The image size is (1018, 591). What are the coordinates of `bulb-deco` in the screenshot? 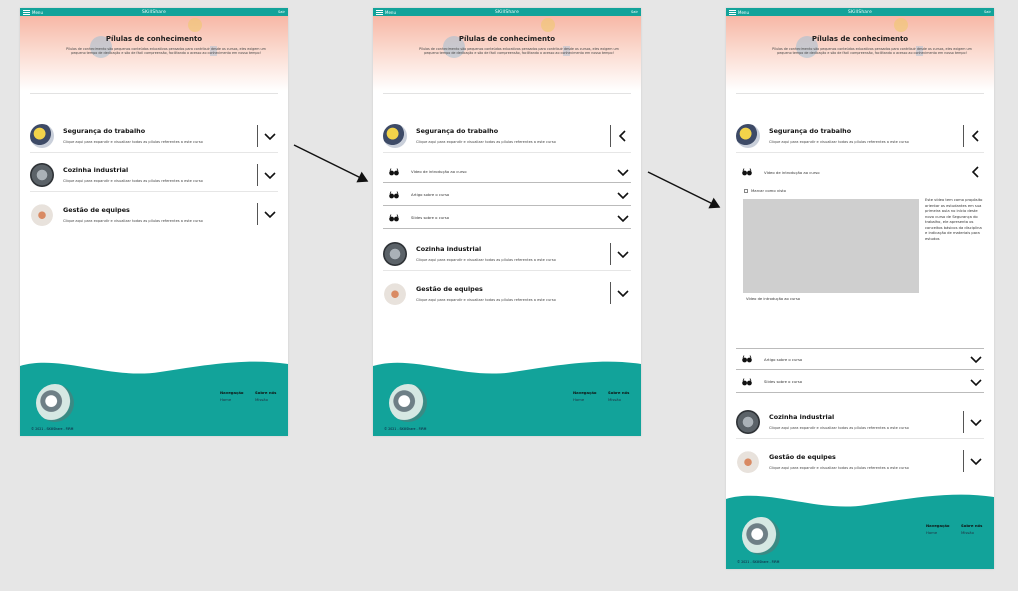 It's located at (548, 25).